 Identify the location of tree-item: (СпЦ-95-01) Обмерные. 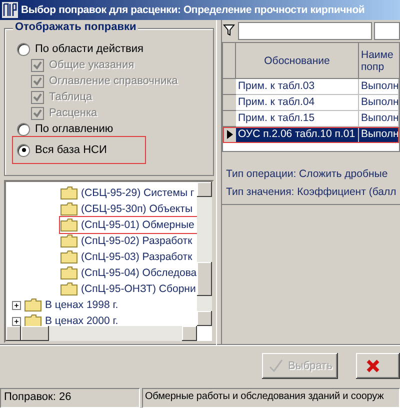
(129, 225).